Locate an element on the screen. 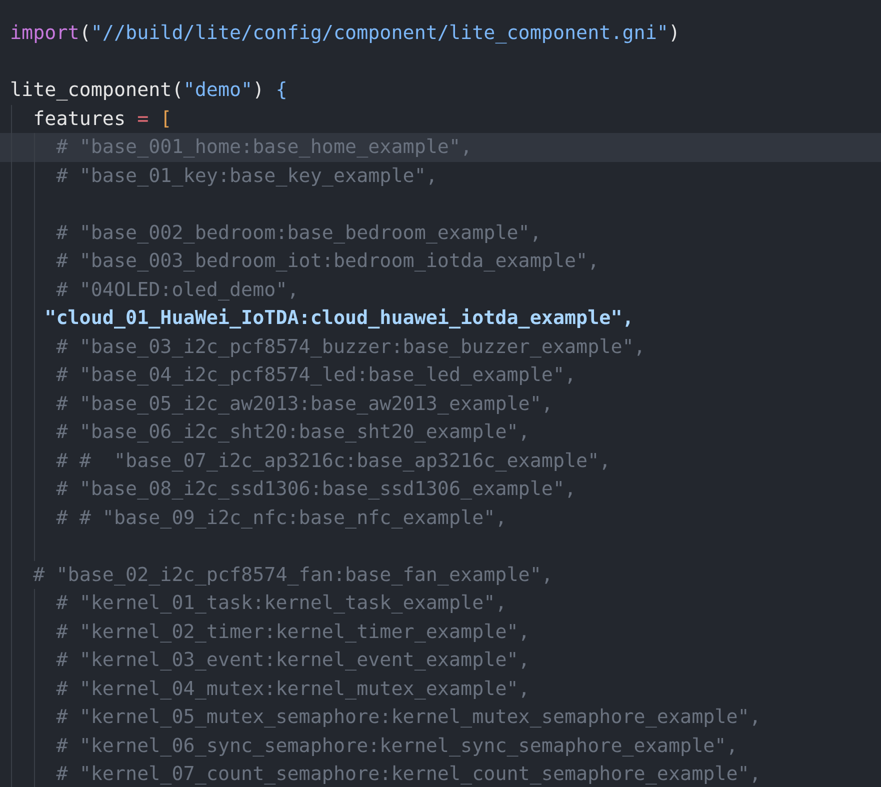 This screenshot has height=787, width=881. code-line: # "kernel_04_mutex:kernel_mutex_example", is located at coordinates (293, 689).